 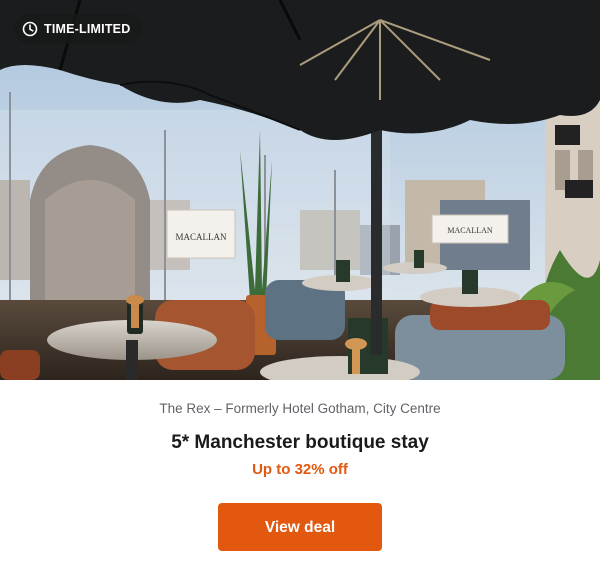 I want to click on deal-title: 5* Manchester boutique stay, so click(x=300, y=443).